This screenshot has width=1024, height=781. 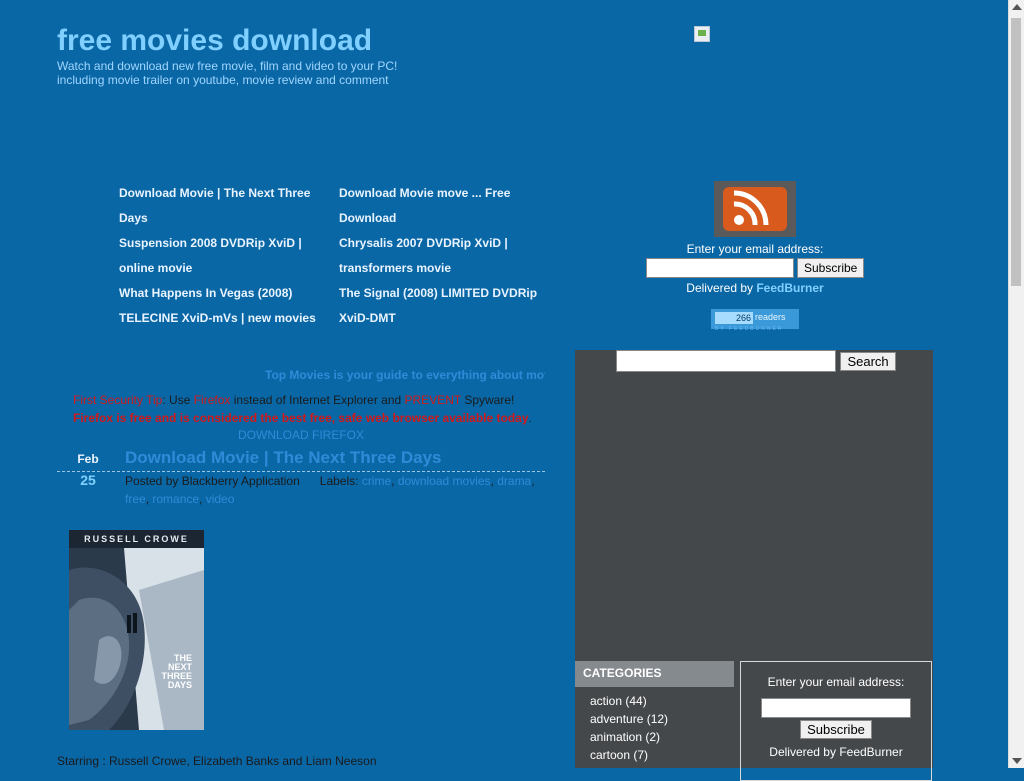 I want to click on poster-title: THE NEXT THREE DAYS, so click(x=176, y=672).